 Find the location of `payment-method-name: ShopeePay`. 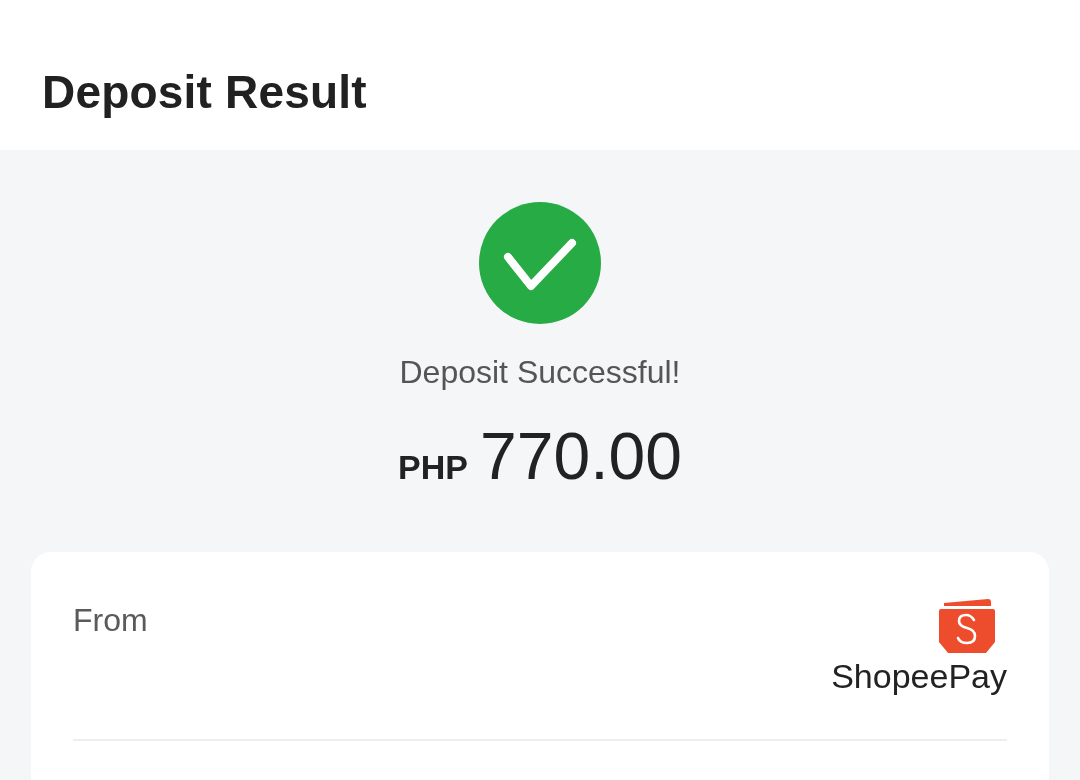

payment-method-name: ShopeePay is located at coordinates (919, 676).